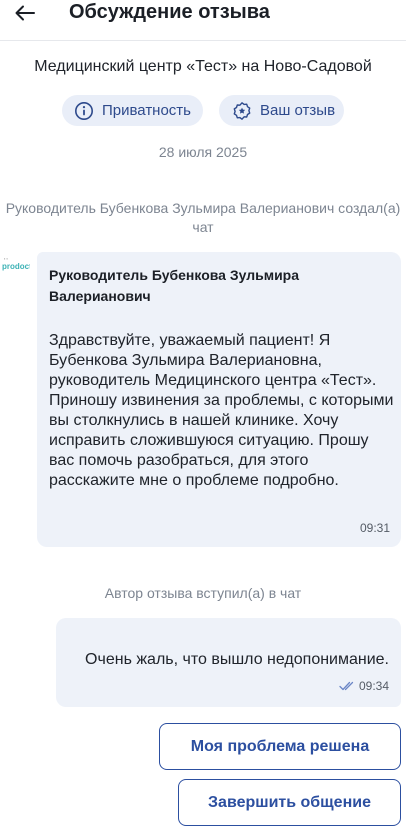 This screenshot has height=836, width=406. I want to click on avatar-logo-text: prodoctorov, so click(16, 266).